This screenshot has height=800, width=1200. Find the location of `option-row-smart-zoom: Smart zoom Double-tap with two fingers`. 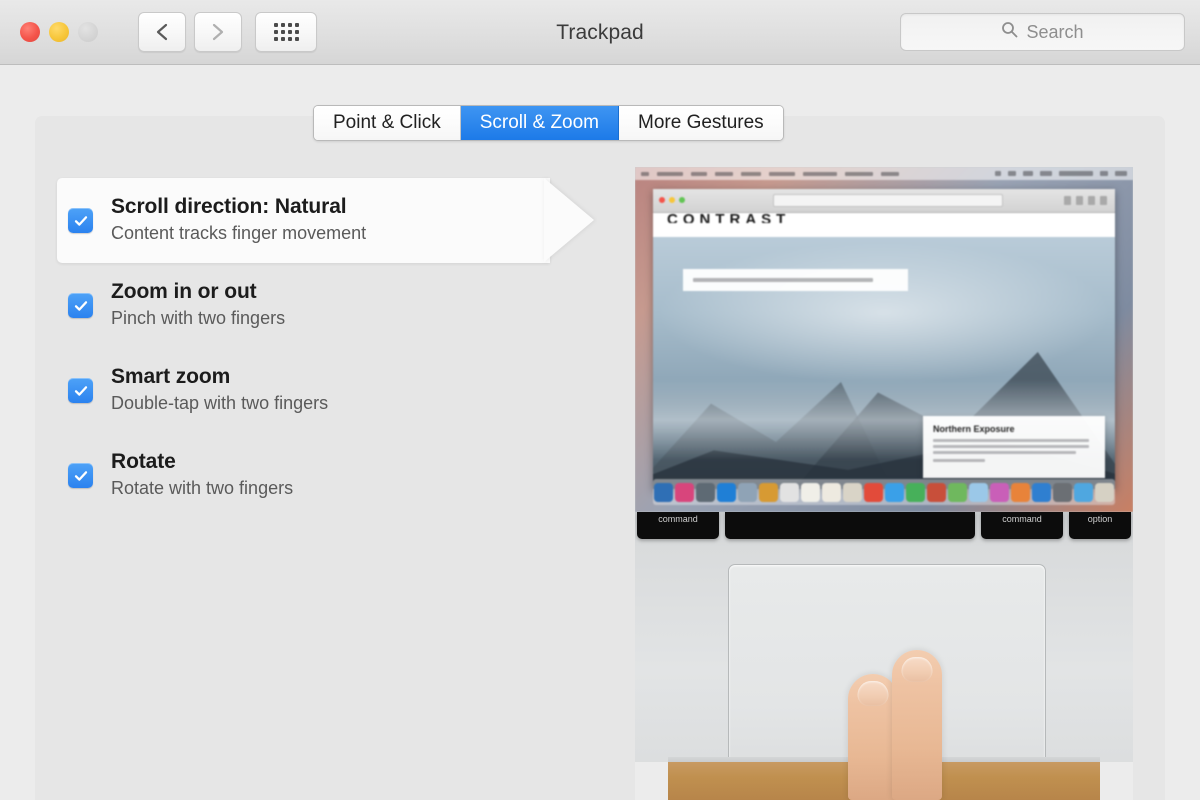

option-row-smart-zoom: Smart zoom Double-tap with two fingers is located at coordinates (325, 390).